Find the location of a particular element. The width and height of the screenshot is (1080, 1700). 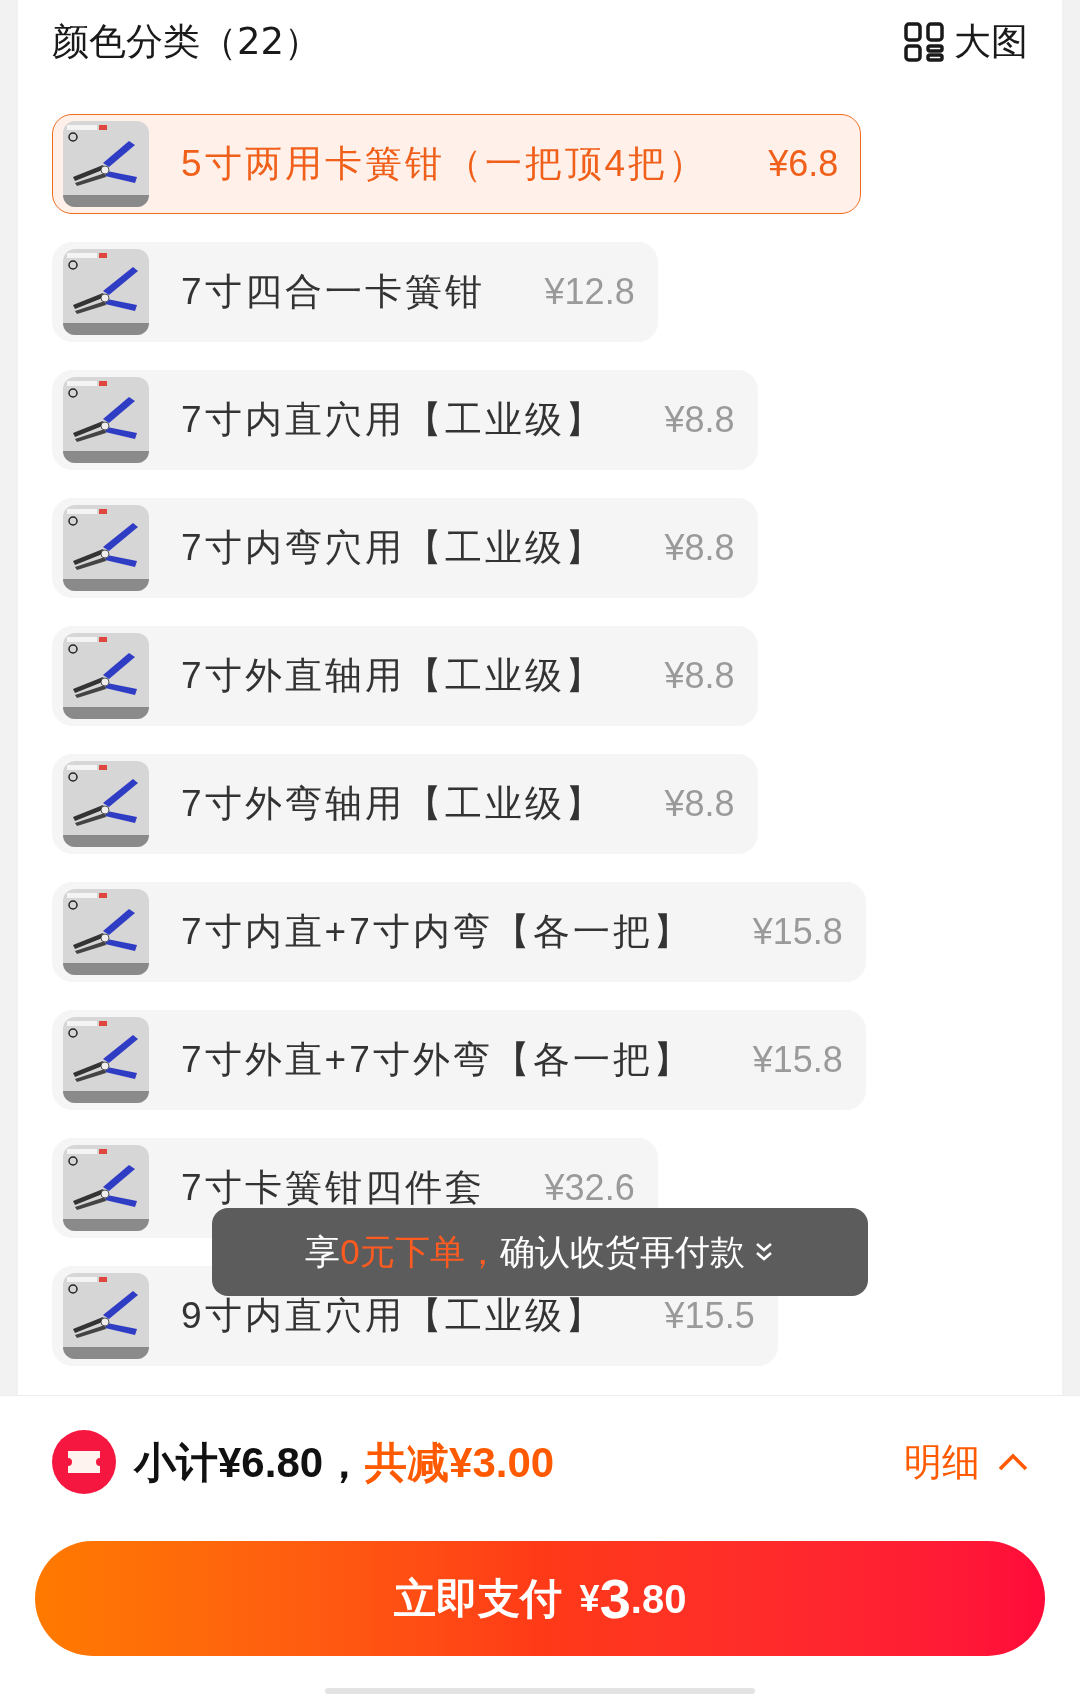

option-price: ¥15.5 is located at coordinates (709, 1316).